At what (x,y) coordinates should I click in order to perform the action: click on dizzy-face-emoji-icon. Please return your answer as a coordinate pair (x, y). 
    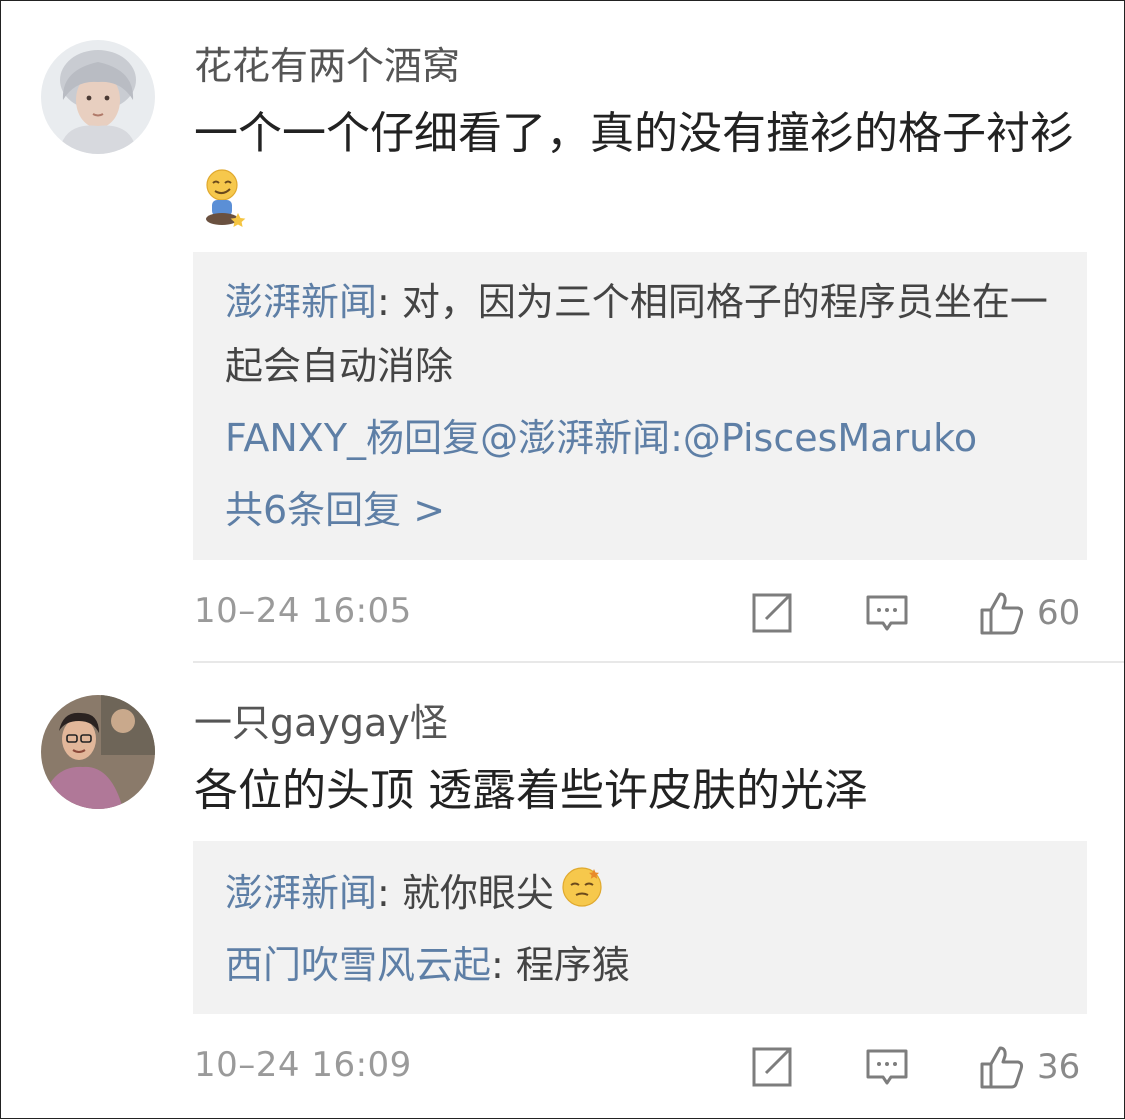
    Looking at the image, I should click on (582, 896).